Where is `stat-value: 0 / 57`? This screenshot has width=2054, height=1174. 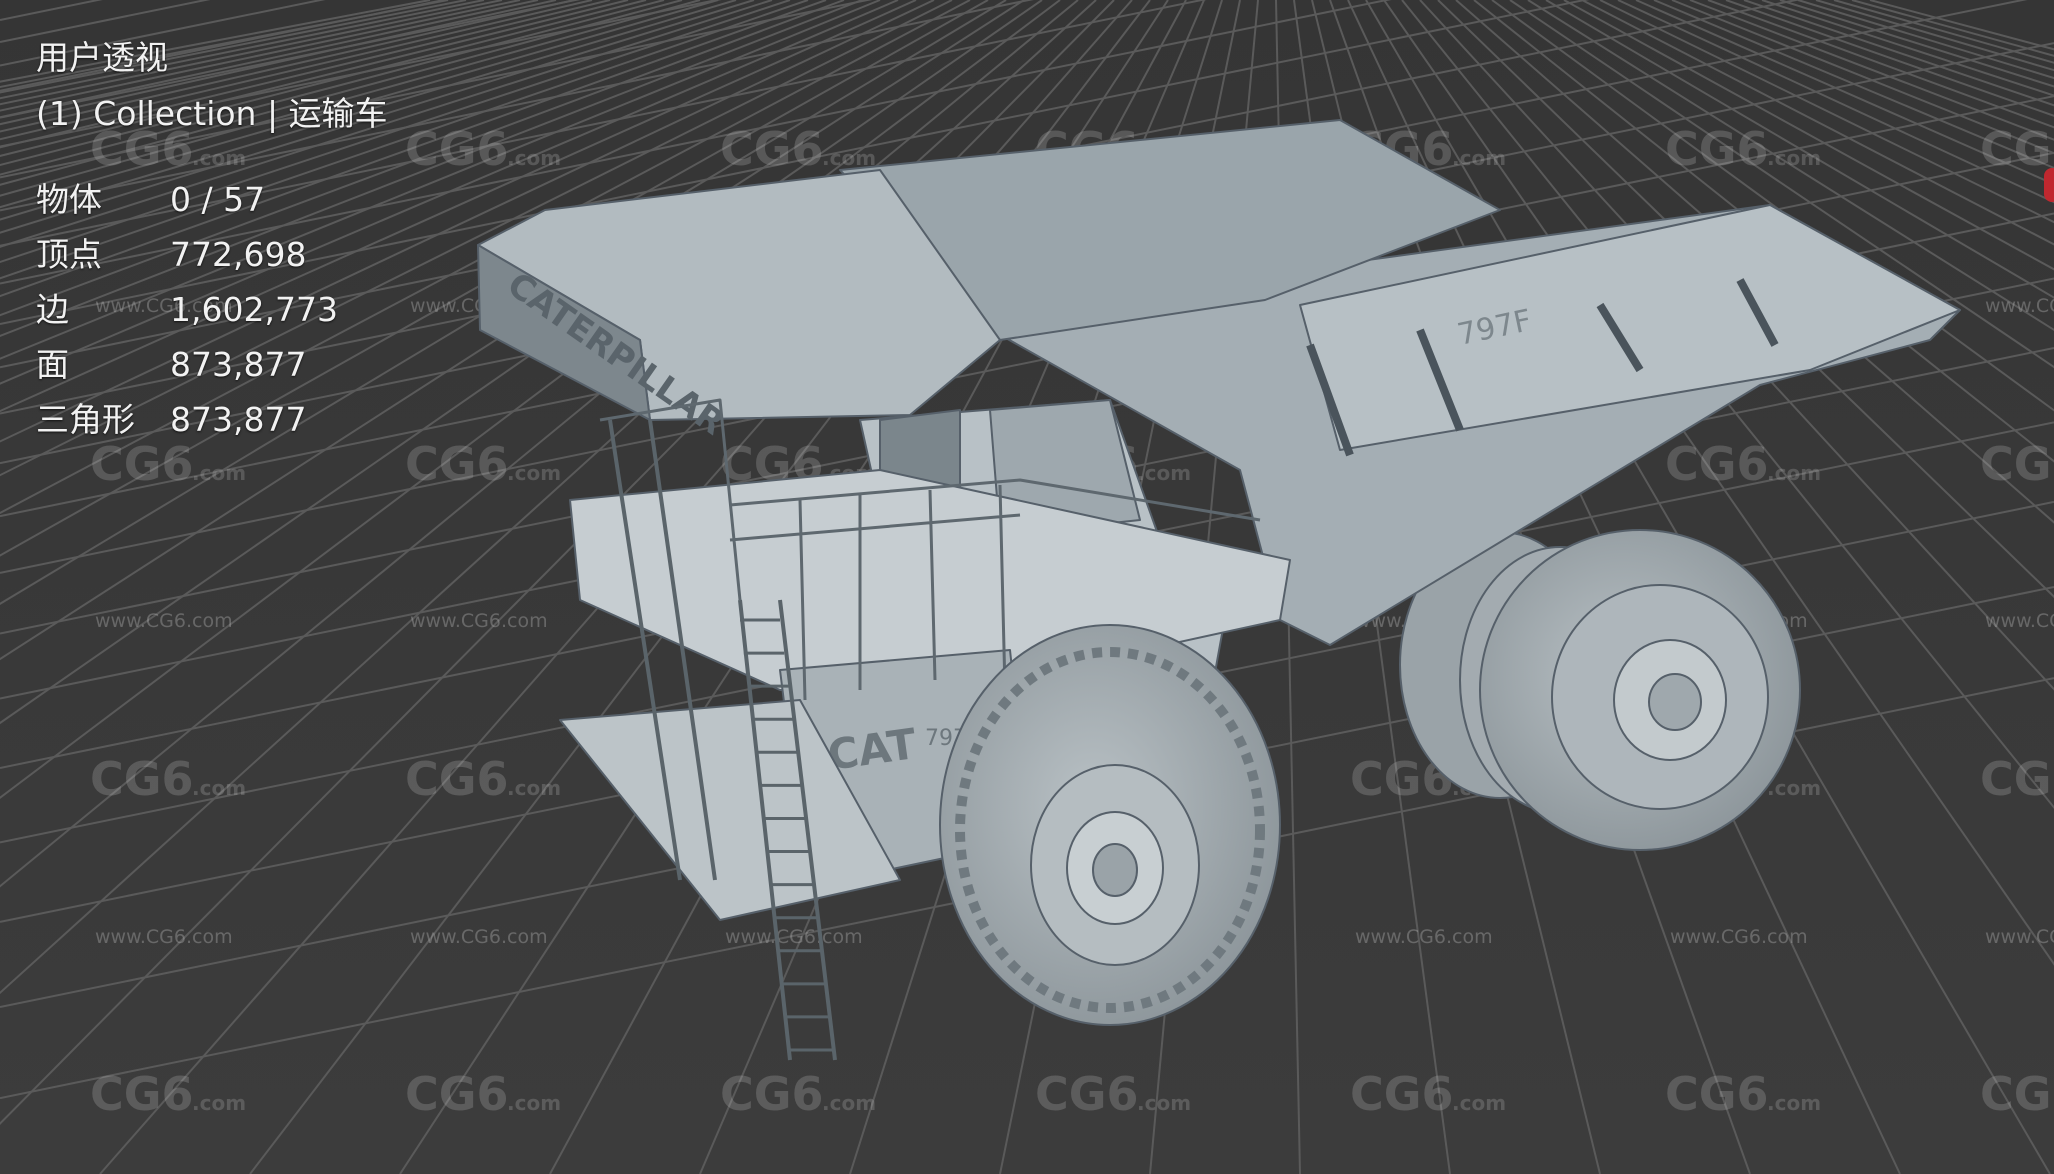 stat-value: 0 / 57 is located at coordinates (218, 199).